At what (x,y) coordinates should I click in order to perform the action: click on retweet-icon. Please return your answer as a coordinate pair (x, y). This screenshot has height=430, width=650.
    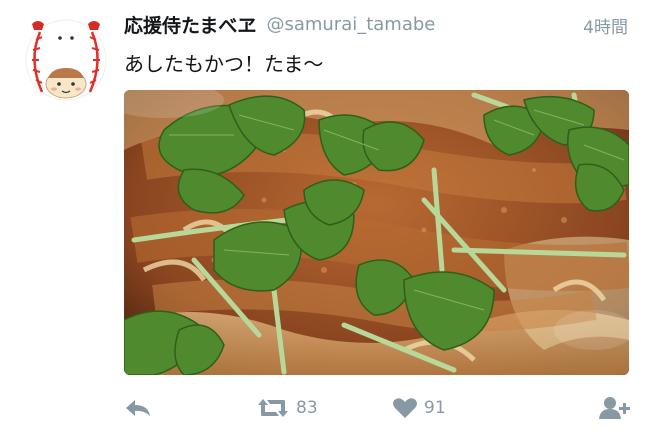
    Looking at the image, I should click on (273, 408).